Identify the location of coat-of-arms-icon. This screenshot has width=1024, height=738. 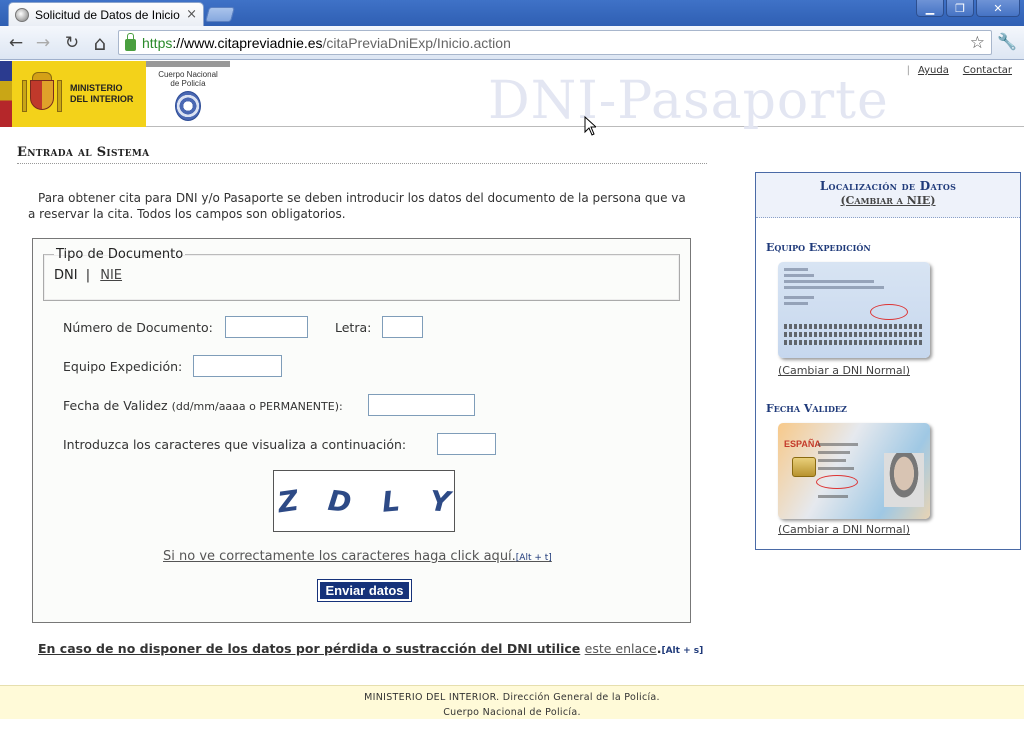
(42, 94).